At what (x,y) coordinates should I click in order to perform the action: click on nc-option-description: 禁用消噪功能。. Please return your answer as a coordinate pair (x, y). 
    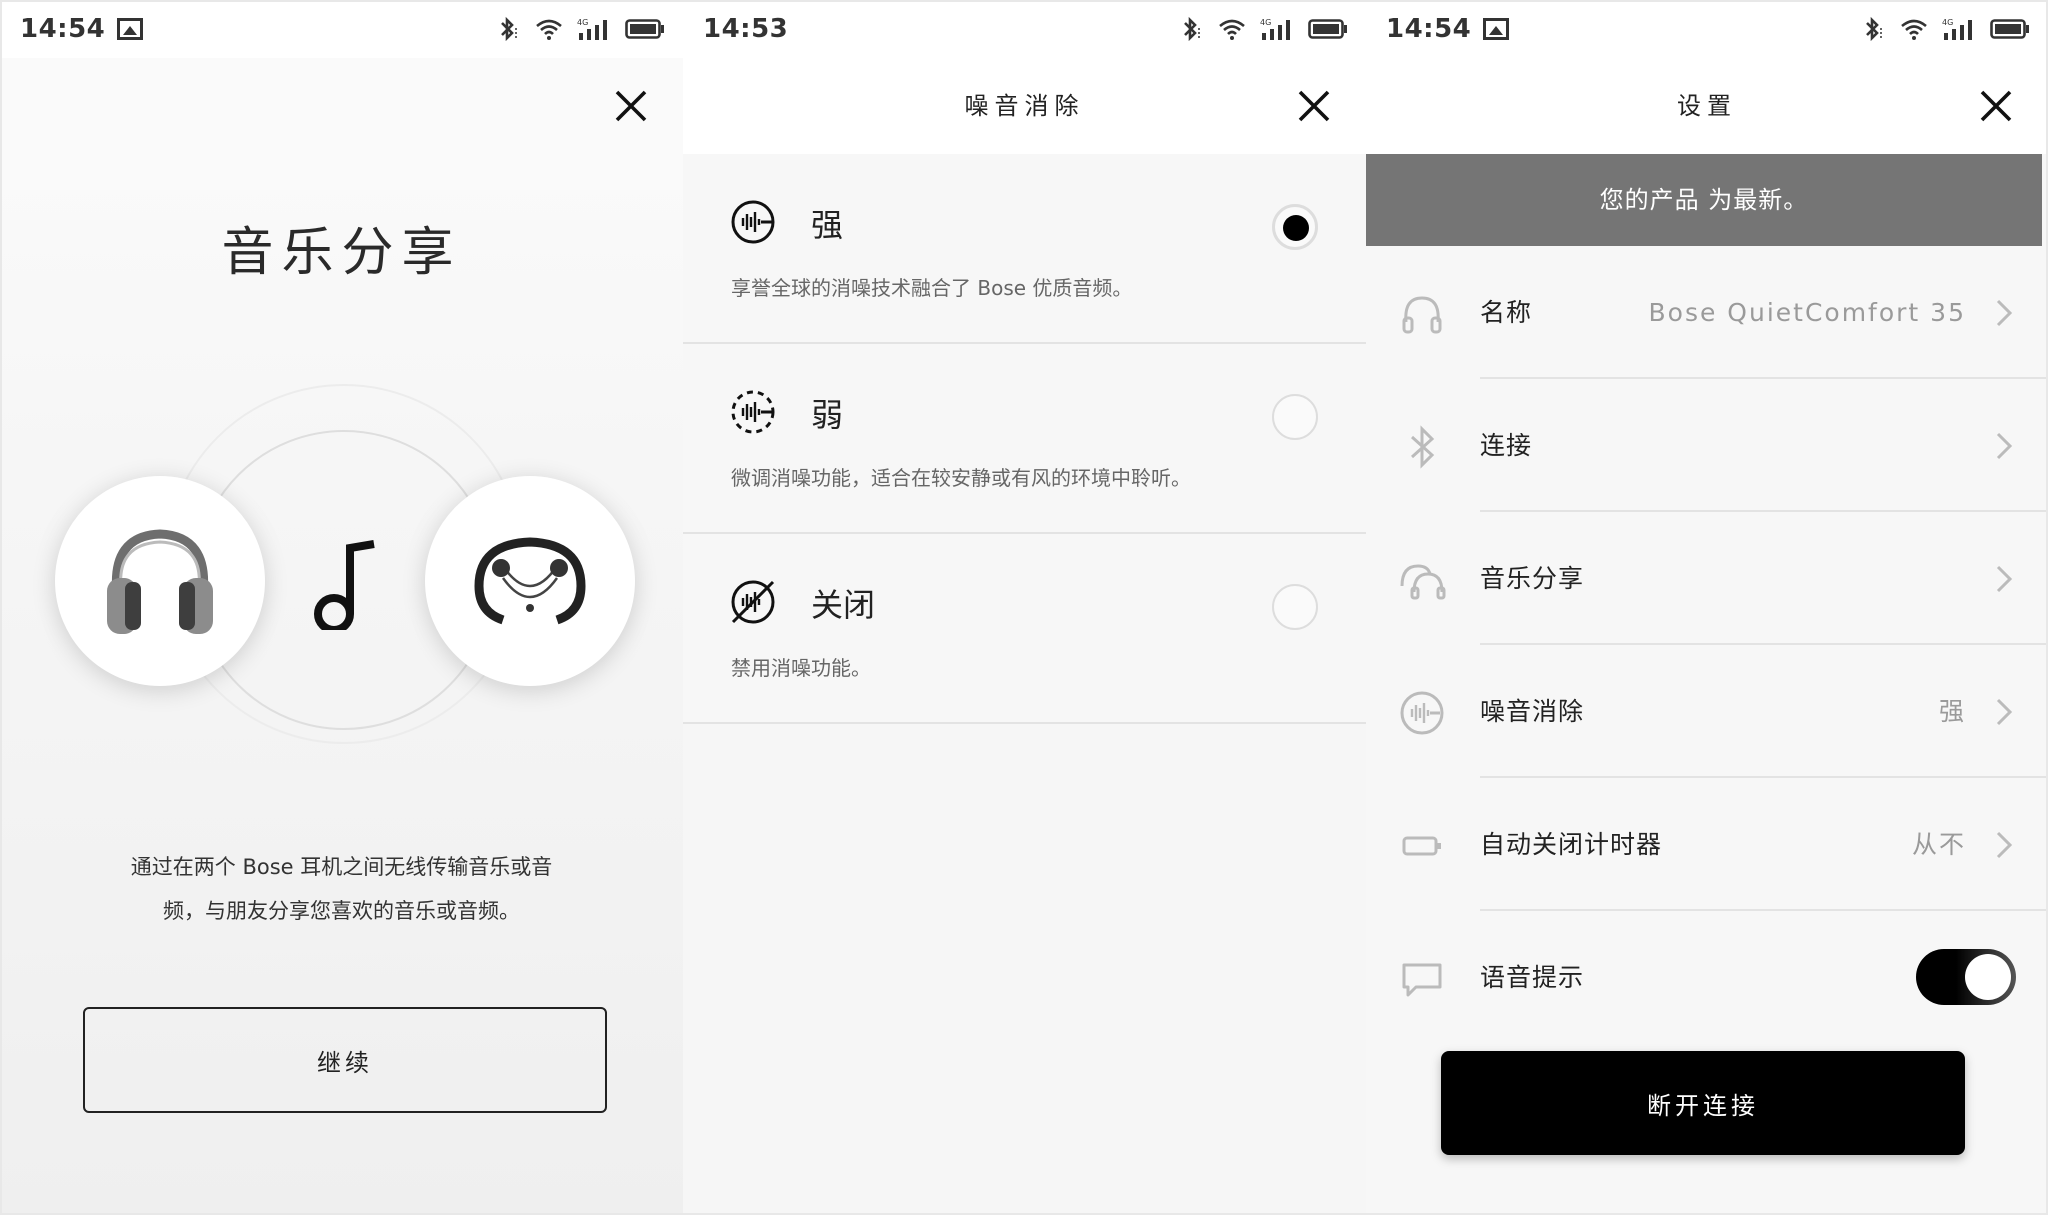
    Looking at the image, I should click on (801, 668).